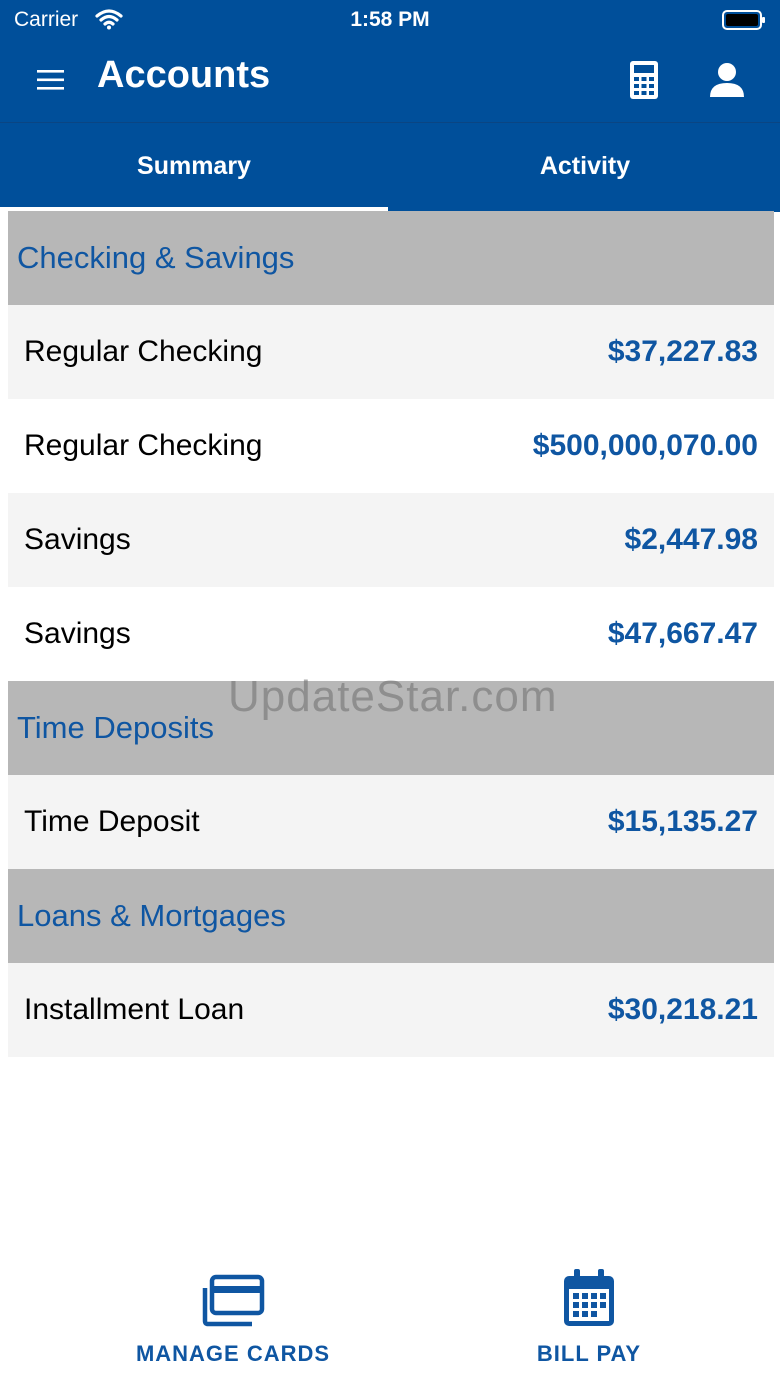 This screenshot has width=780, height=1387. I want to click on battery-icon, so click(744, 22).